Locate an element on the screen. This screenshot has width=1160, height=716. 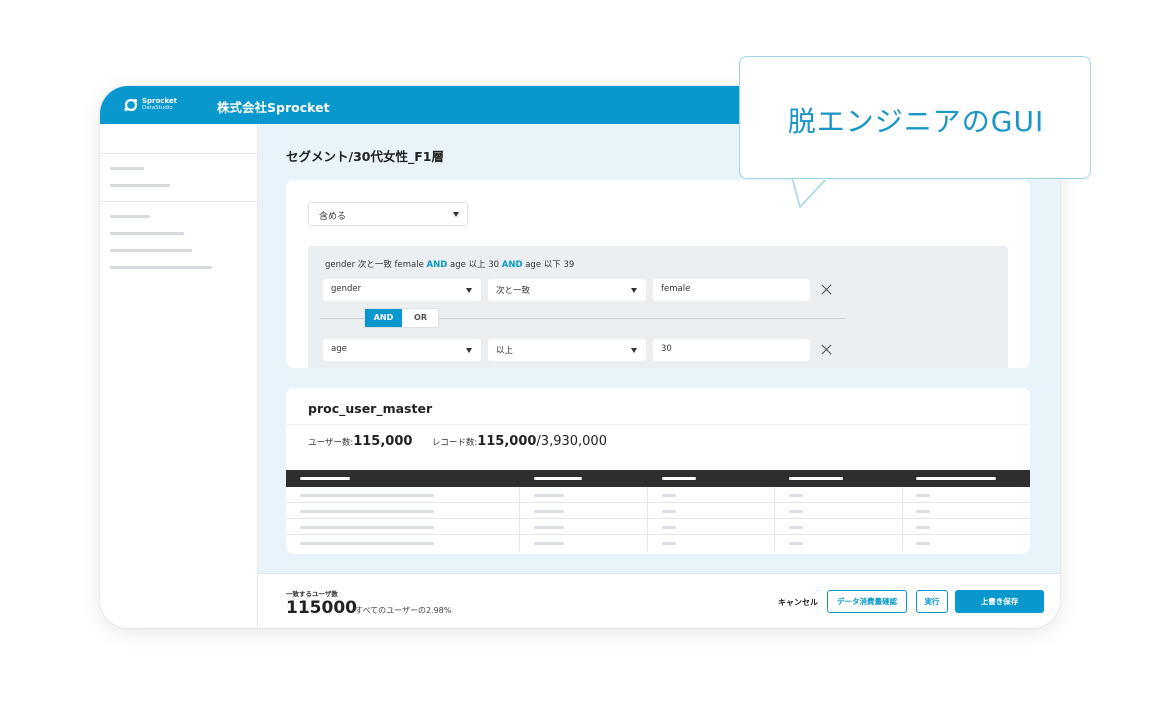
company-name: 株式会社Sprocket is located at coordinates (273, 107).